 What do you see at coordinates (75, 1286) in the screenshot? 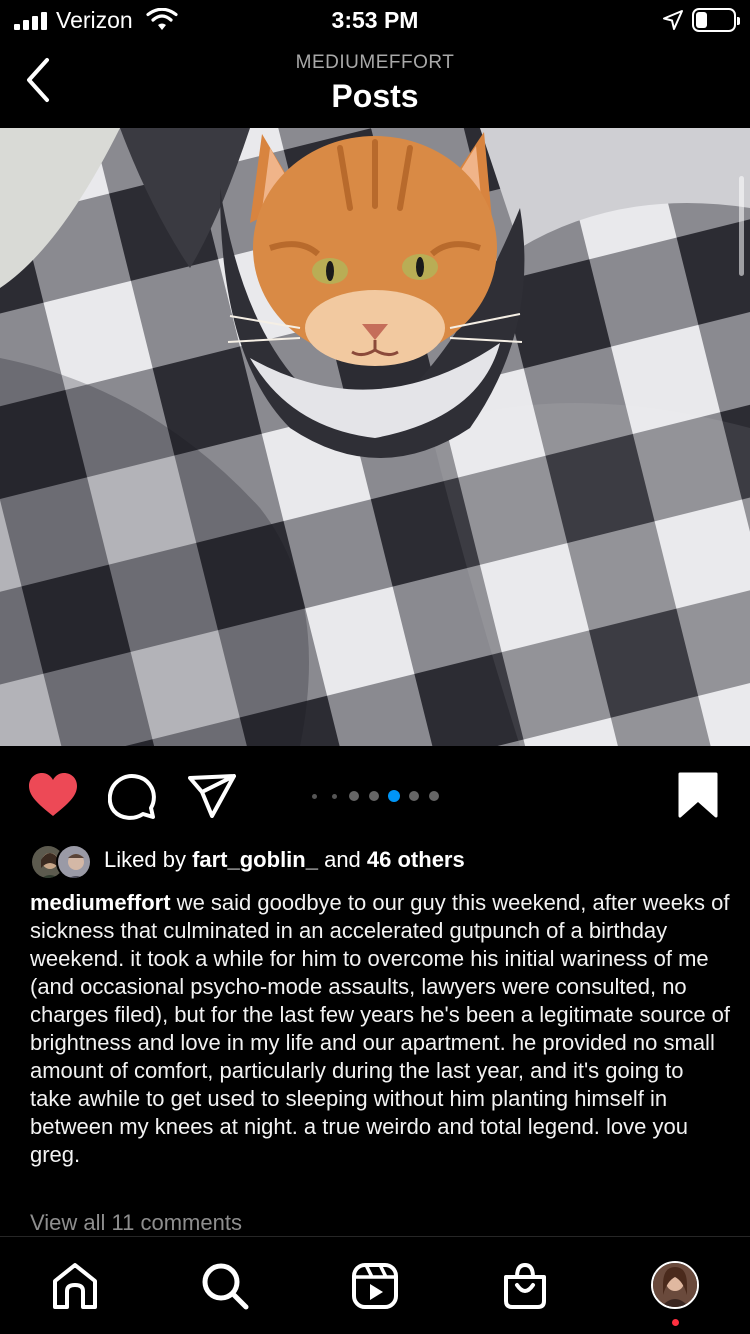
I see `home-icon` at bounding box center [75, 1286].